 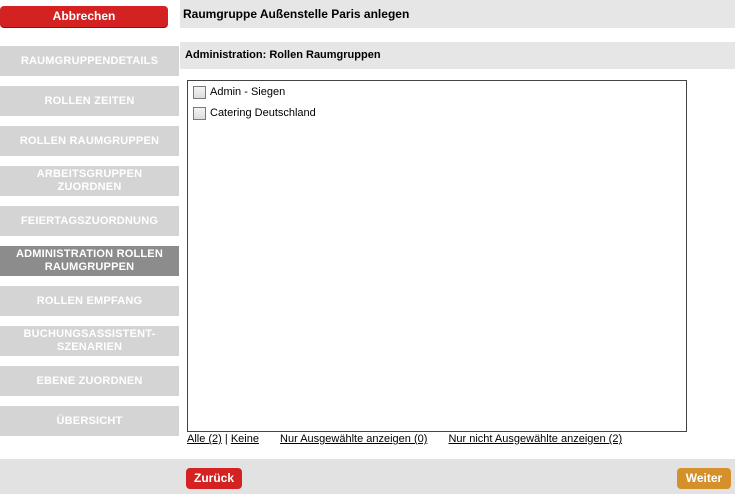 I want to click on sidebar-item-administration-rollen-raumgruppen: ADMINISTRATION ROLLEN RAUMGRUPPEN, so click(x=89, y=261).